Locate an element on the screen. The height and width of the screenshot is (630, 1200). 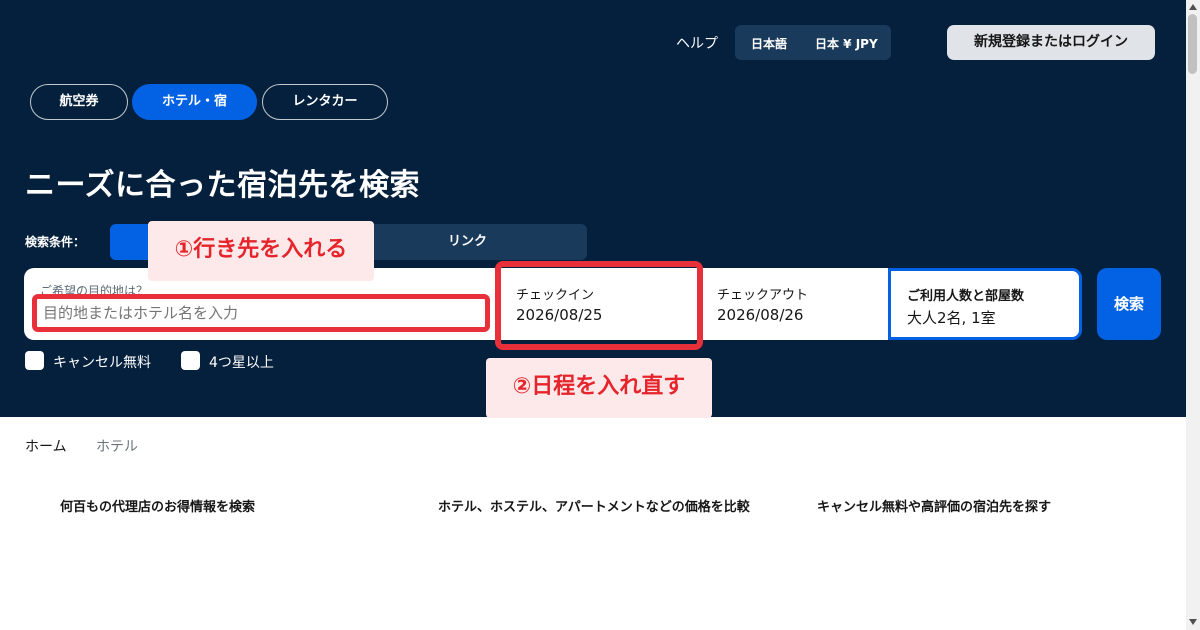
help-link: ヘルプ is located at coordinates (697, 43).